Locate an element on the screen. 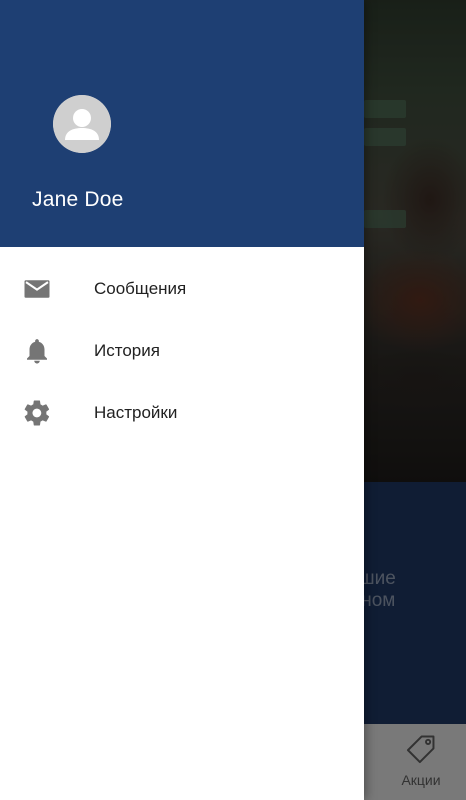  drawer-item-history: История is located at coordinates (182, 351).